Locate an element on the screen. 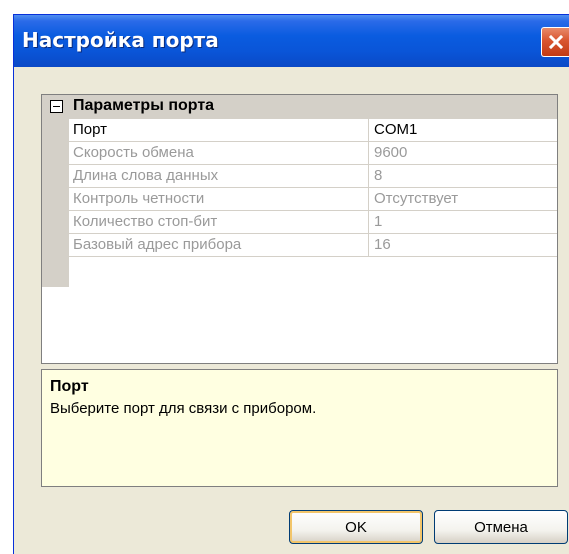 The width and height of the screenshot is (569, 554). category-label: Параметры порта is located at coordinates (144, 105).